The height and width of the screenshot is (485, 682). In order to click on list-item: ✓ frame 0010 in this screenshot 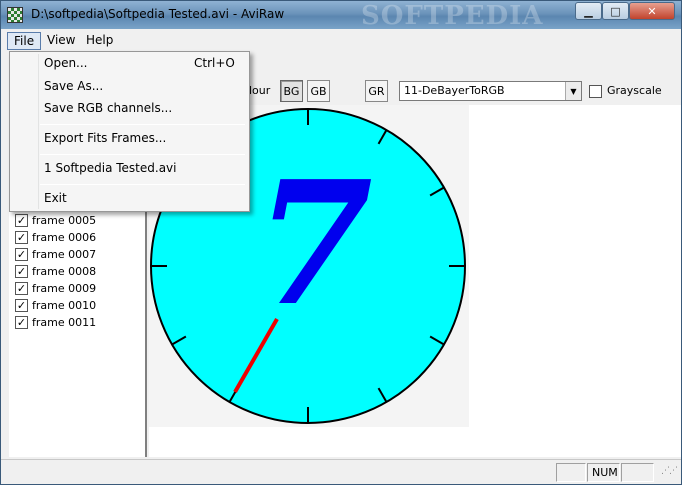, I will do `click(55, 305)`.